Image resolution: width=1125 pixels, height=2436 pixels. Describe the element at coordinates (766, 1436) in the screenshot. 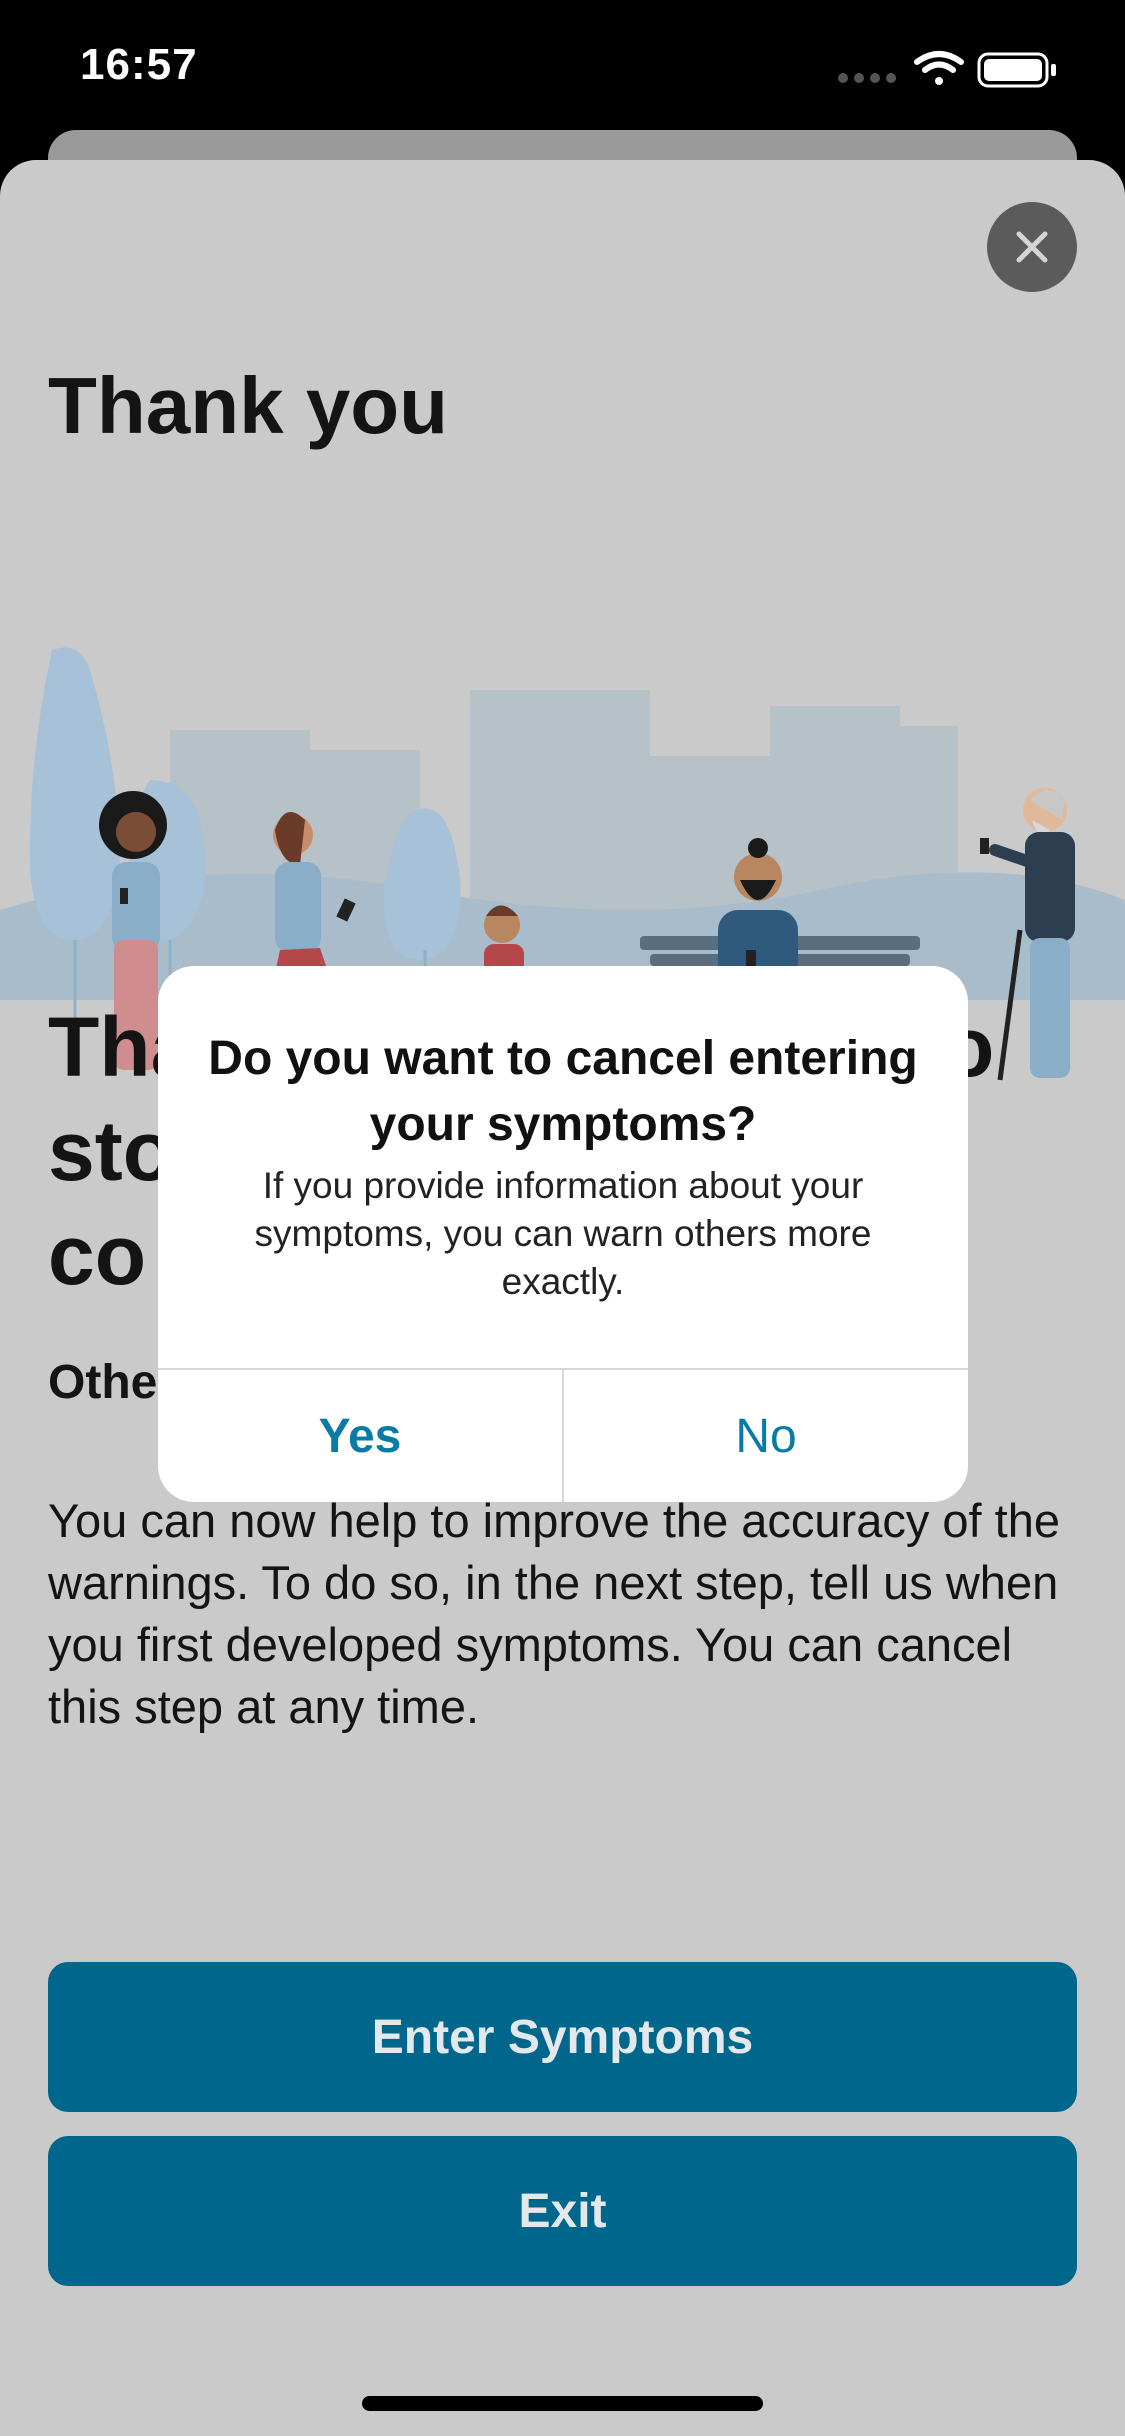

I see `alert-no-button: No` at that location.